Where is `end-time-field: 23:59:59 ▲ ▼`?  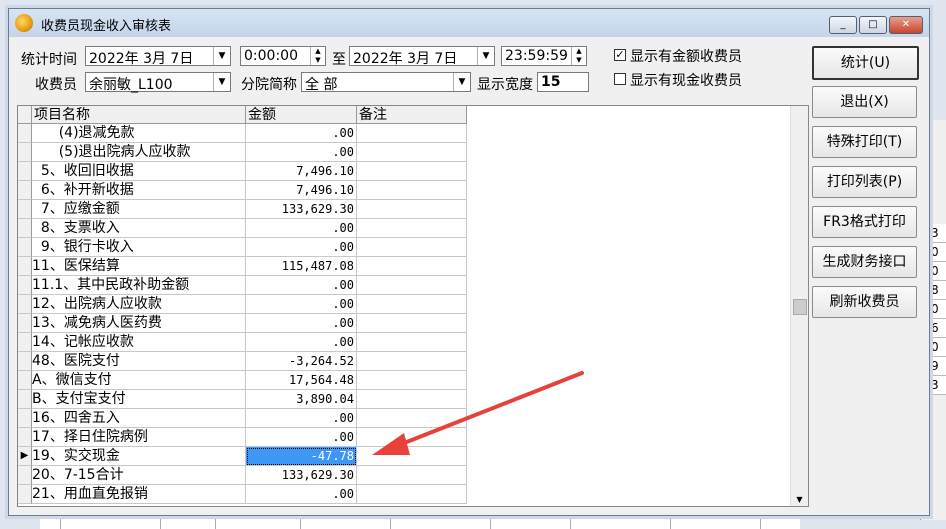 end-time-field: 23:59:59 ▲ ▼ is located at coordinates (544, 56).